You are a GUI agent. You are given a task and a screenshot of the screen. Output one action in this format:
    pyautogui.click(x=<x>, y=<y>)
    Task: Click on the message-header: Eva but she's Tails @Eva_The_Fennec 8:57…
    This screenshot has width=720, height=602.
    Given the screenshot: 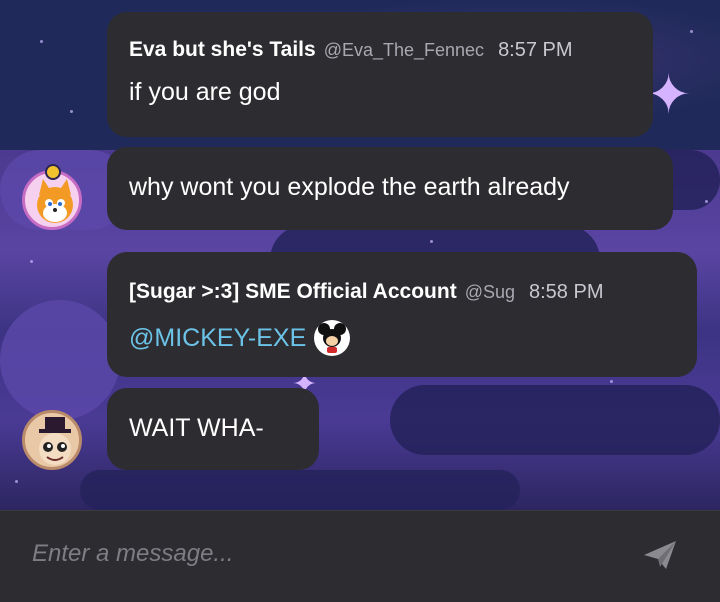 What is the action you would take?
    pyautogui.click(x=380, y=50)
    